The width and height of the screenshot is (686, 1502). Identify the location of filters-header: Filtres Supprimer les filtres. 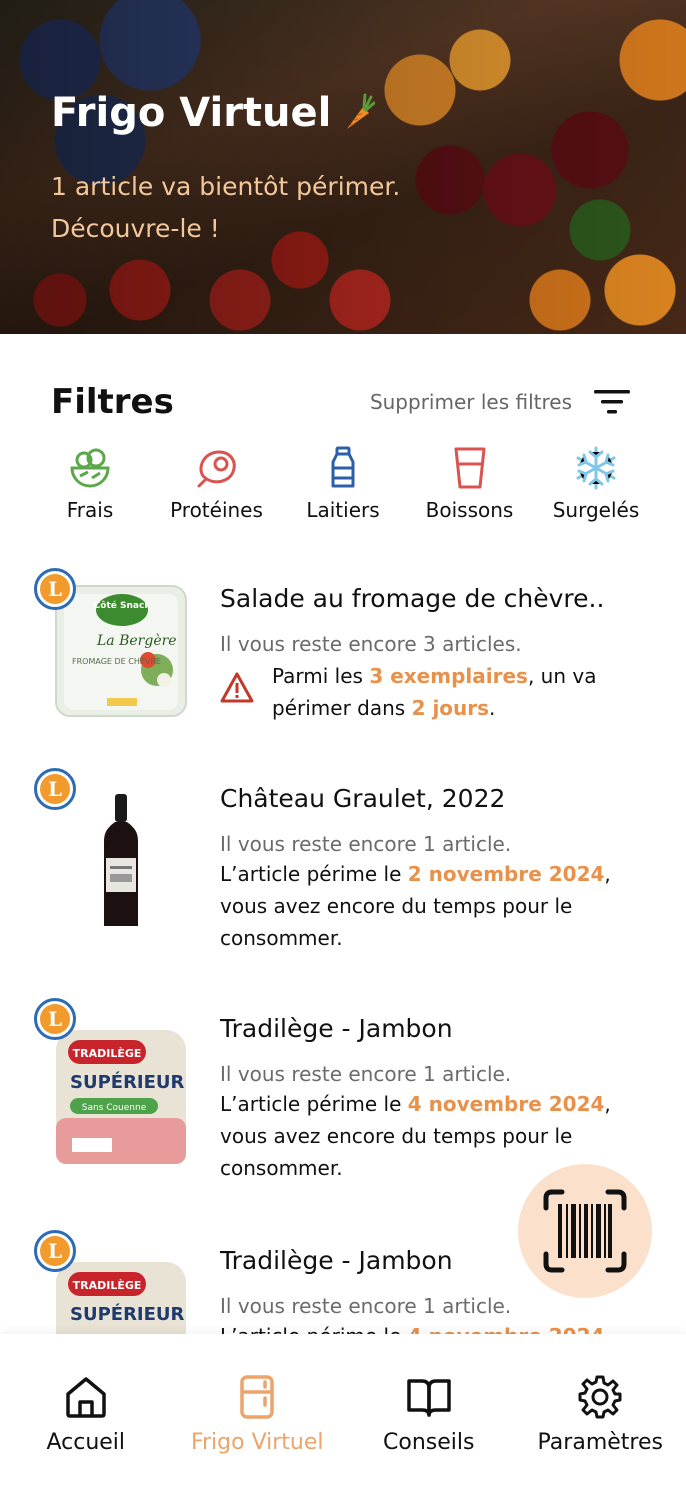
(340, 402).